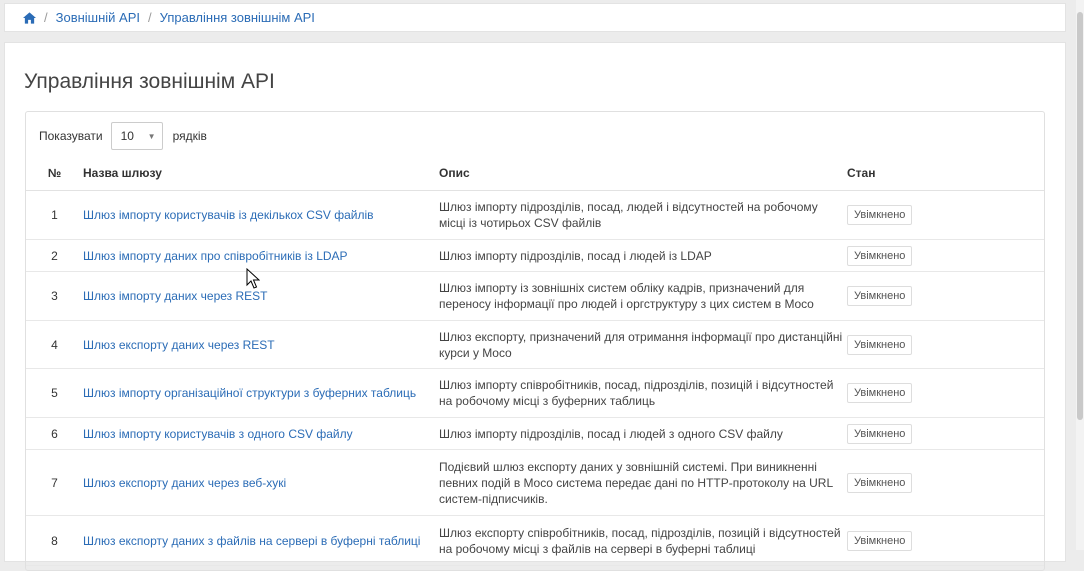  I want to click on home-icon, so click(29, 17).